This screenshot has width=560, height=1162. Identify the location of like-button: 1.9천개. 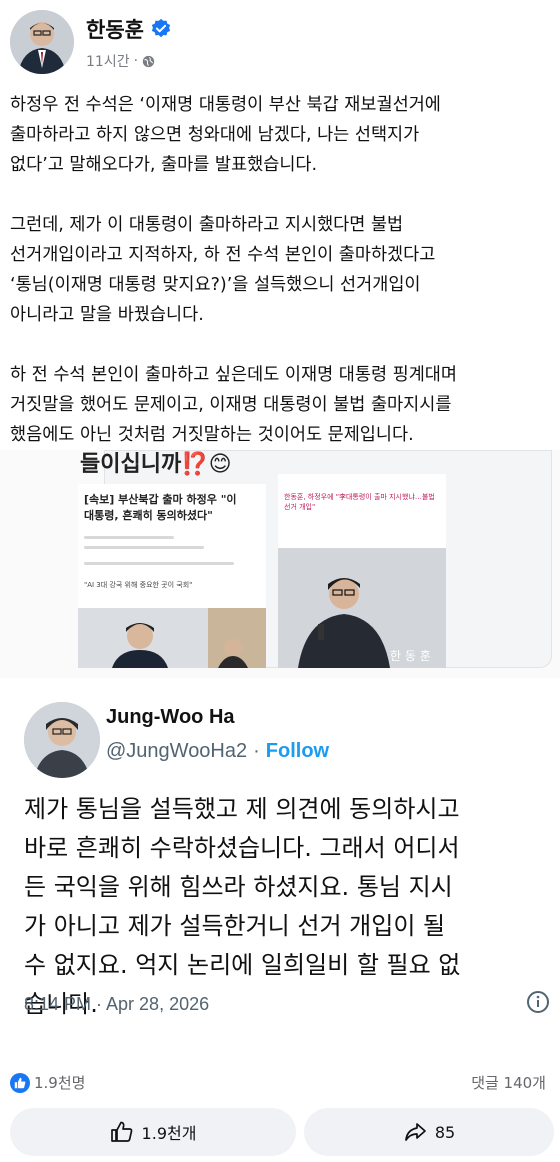
(153, 1132).